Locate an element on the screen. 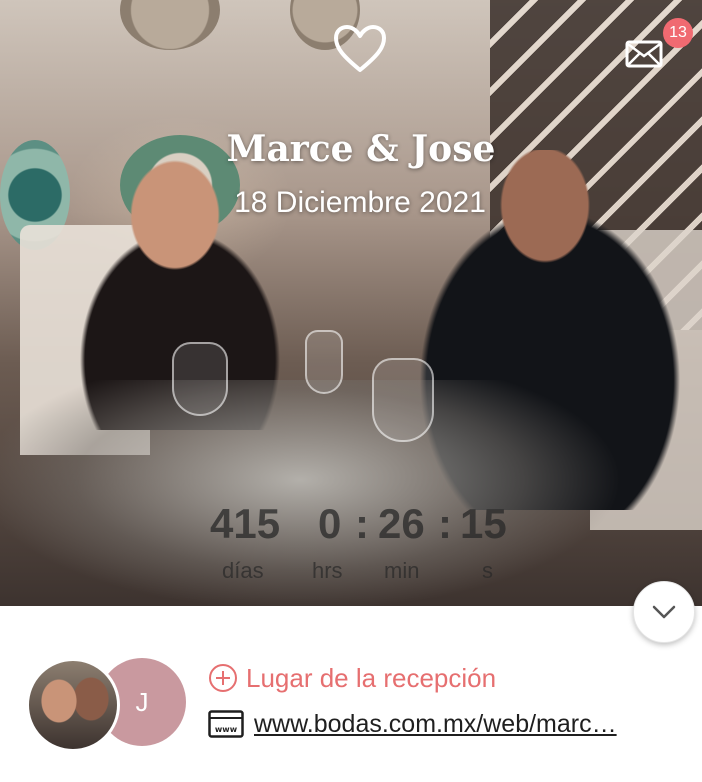 Image resolution: width=702 pixels, height=782 pixels. countdown-seconds: 15 is located at coordinates (483, 523).